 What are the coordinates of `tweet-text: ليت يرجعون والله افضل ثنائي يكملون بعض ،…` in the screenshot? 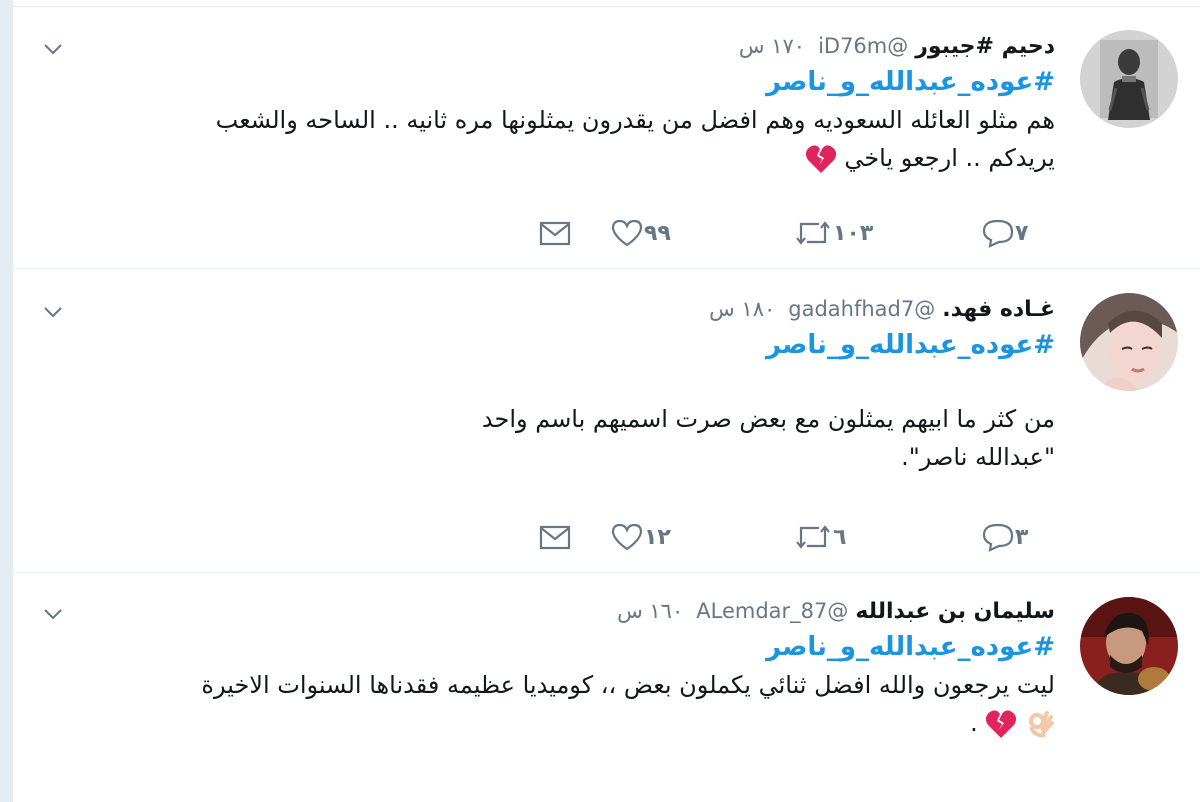 It's located at (554, 704).